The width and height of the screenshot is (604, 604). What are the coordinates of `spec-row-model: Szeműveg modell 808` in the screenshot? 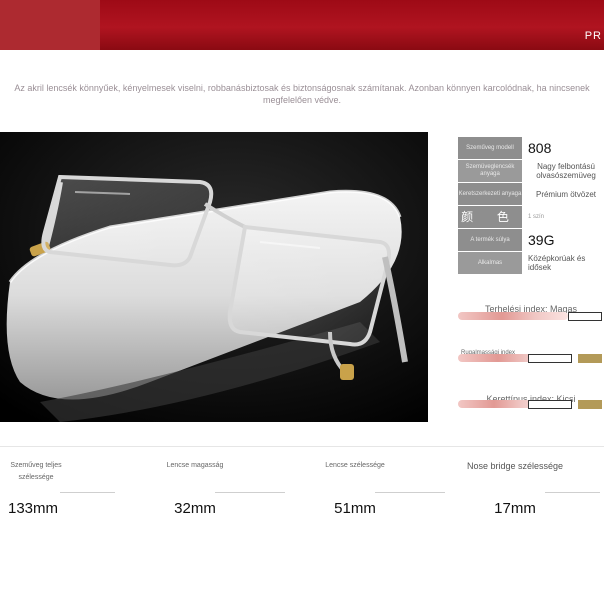 It's located at (531, 148).